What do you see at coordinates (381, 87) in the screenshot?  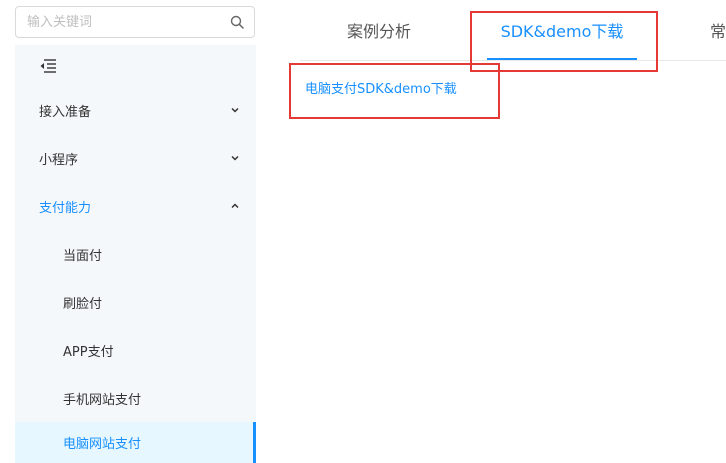 I see `pc-pay-sdk-demo-download-link: 电脑支付SDK&demo下载` at bounding box center [381, 87].